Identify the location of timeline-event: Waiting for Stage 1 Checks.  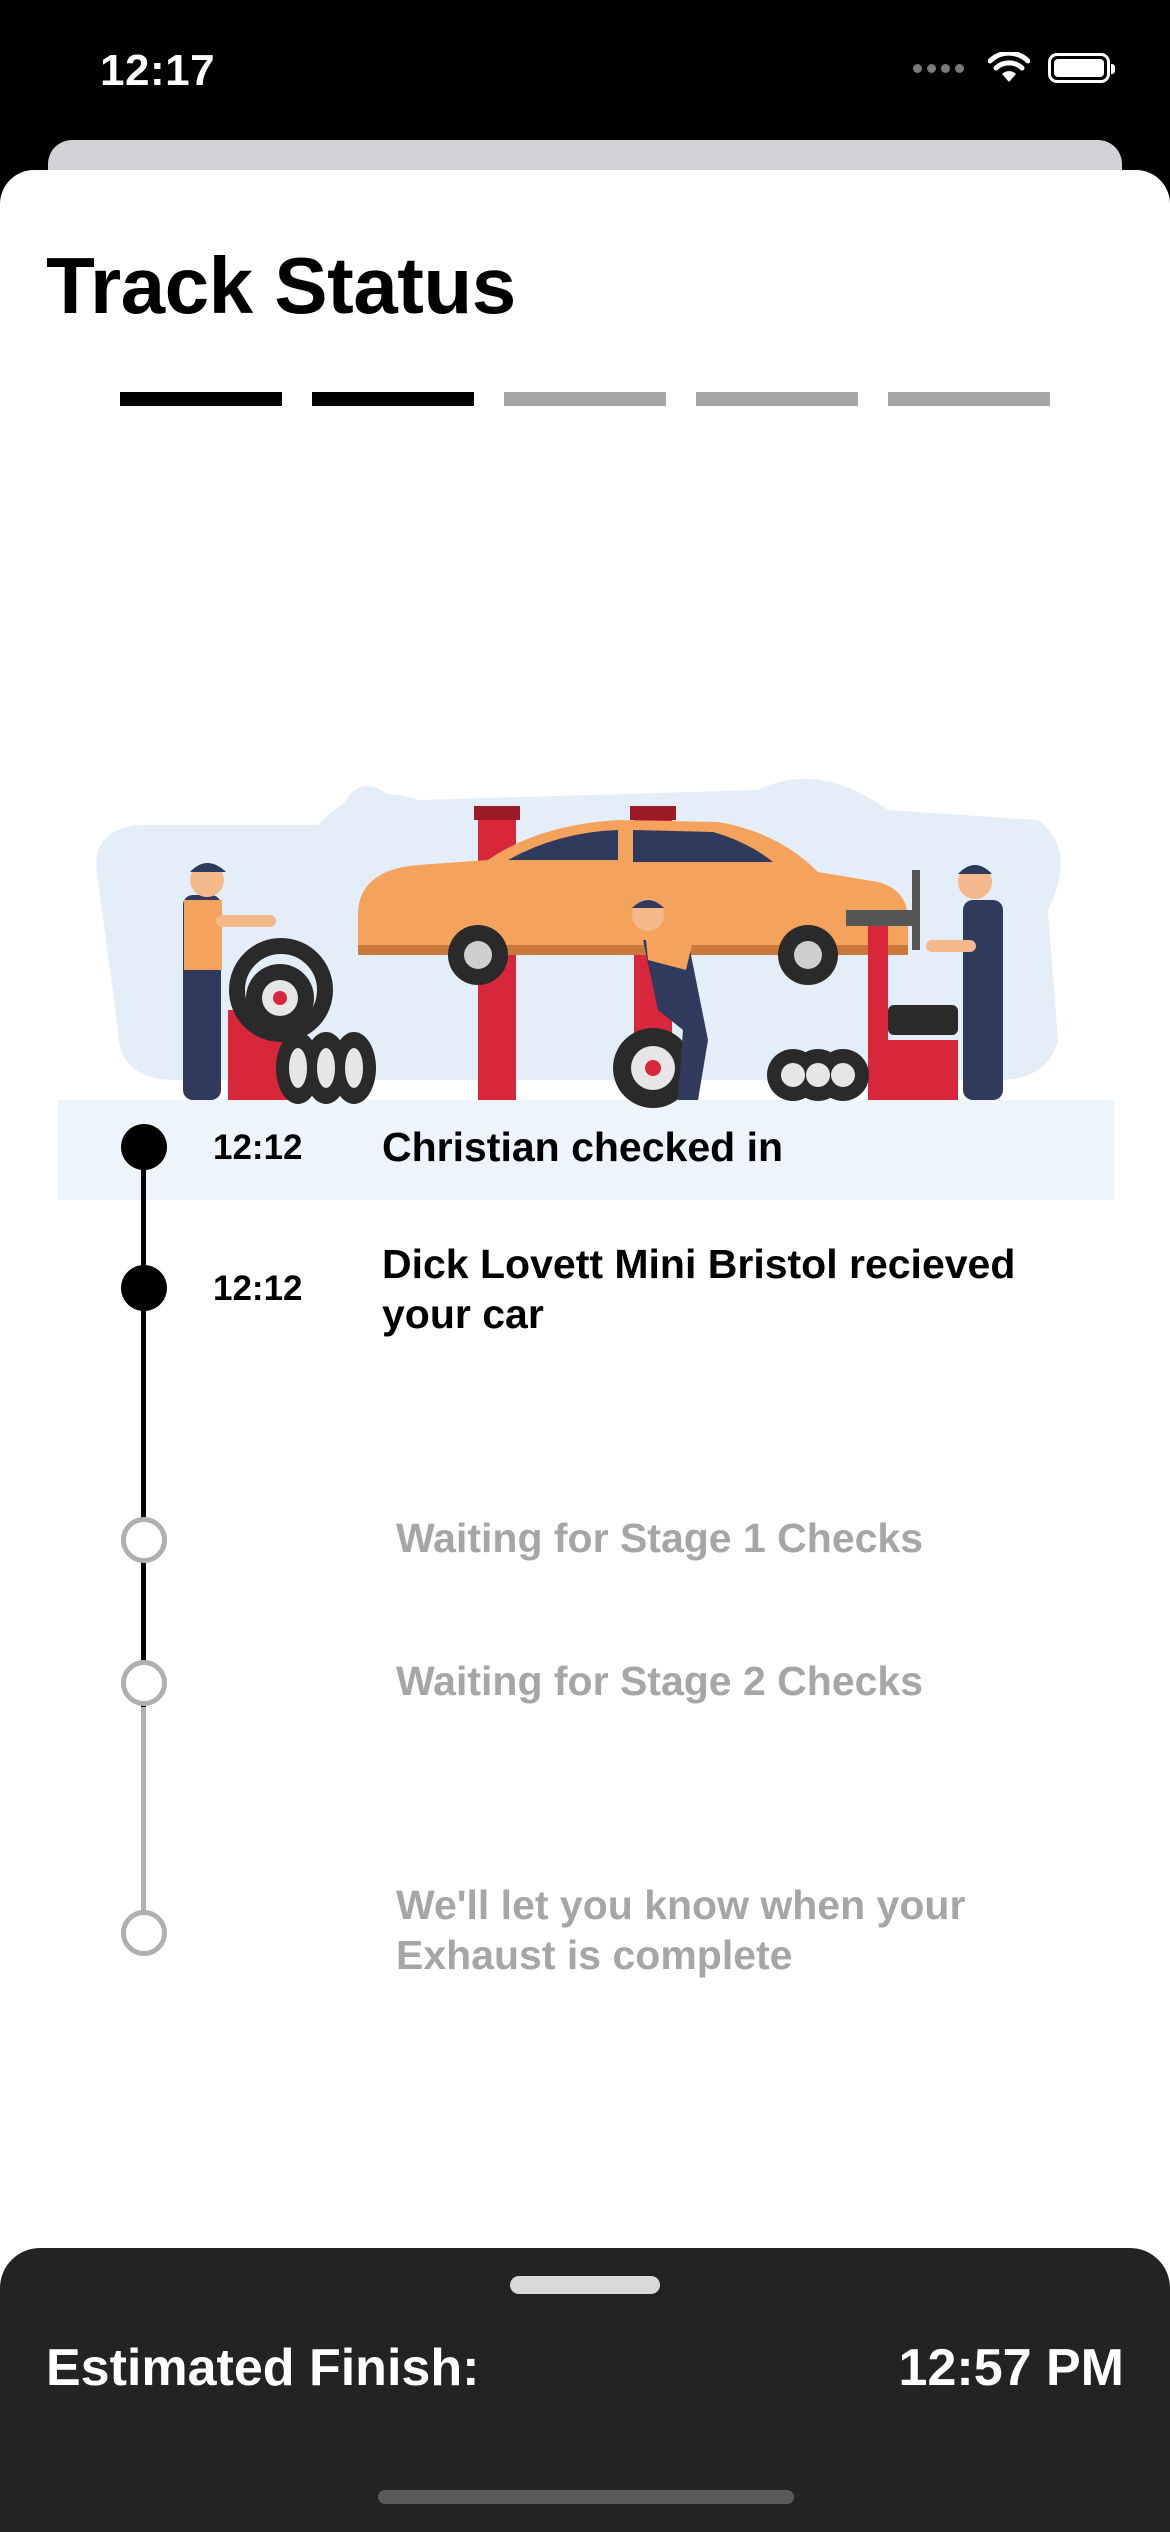
(660, 1538).